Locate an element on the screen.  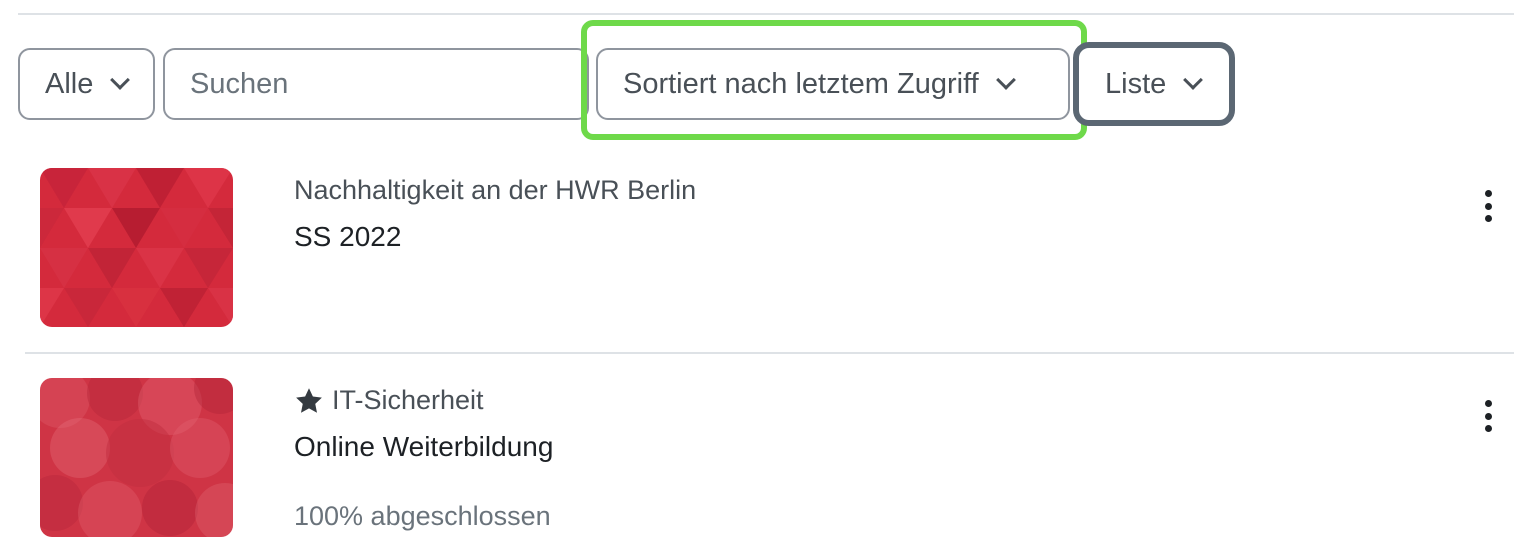
view-dropdown: Liste is located at coordinates (1154, 84).